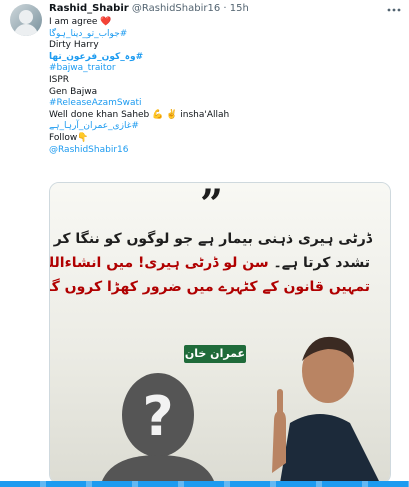 This screenshot has width=409, height=487. What do you see at coordinates (224, 58) in the screenshot?
I see `hashtag-link: #وہ_کون_فرعون_تھا` at bounding box center [224, 58].